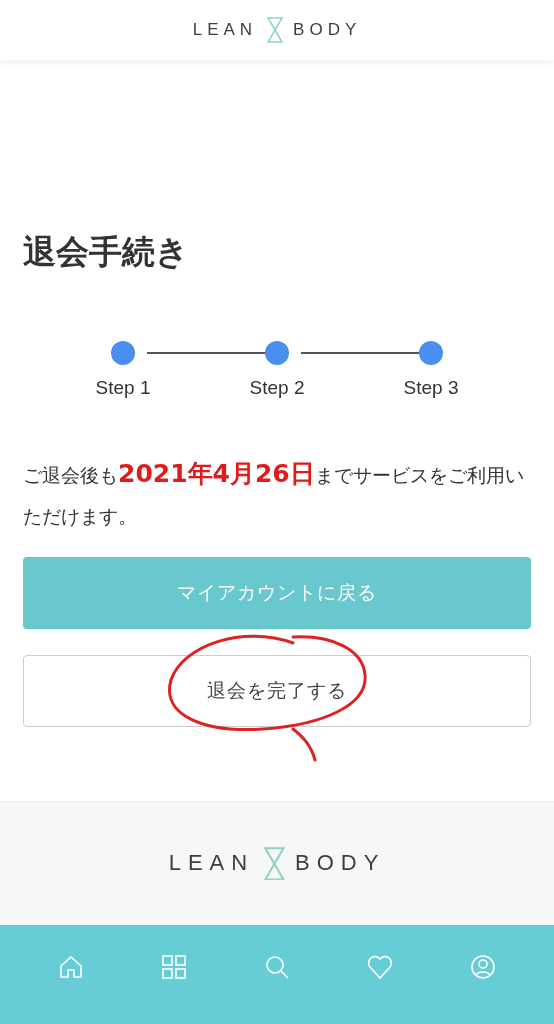 The height and width of the screenshot is (1024, 554). Describe the element at coordinates (379, 967) in the screenshot. I see `heart-icon` at that location.